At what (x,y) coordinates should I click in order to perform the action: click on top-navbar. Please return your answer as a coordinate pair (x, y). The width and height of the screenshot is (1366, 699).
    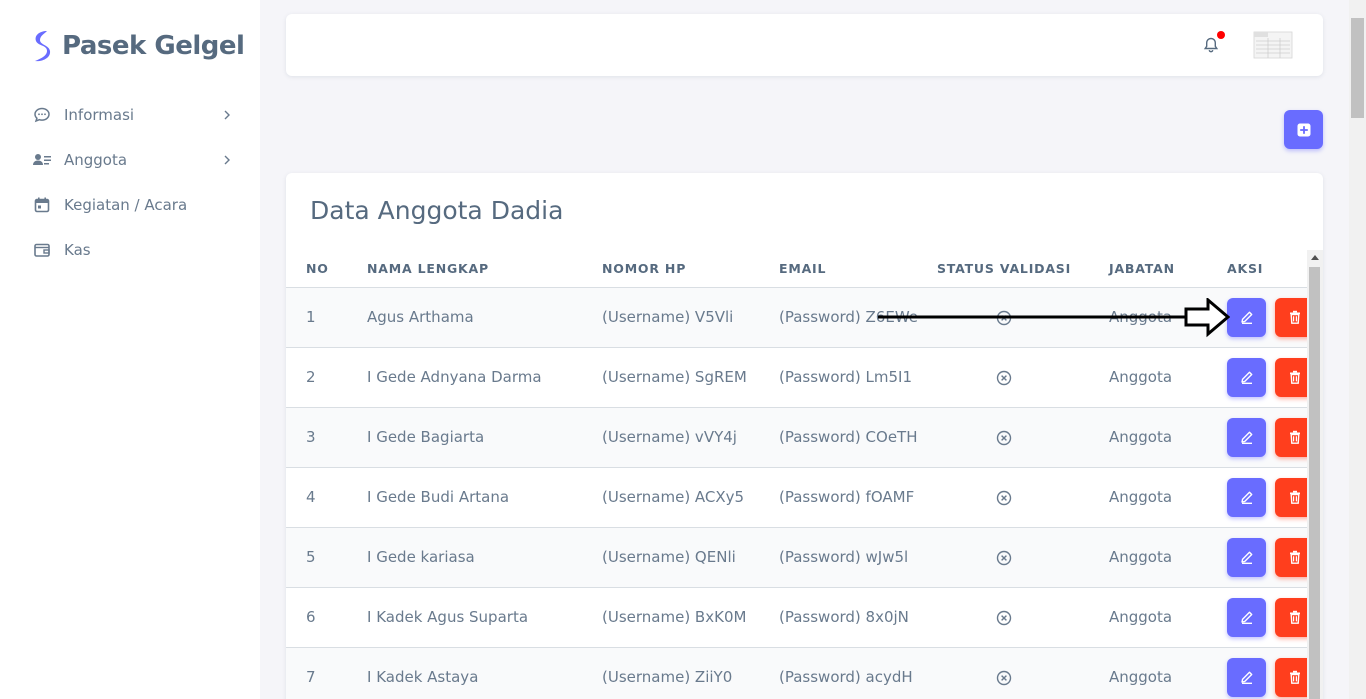
    Looking at the image, I should click on (804, 45).